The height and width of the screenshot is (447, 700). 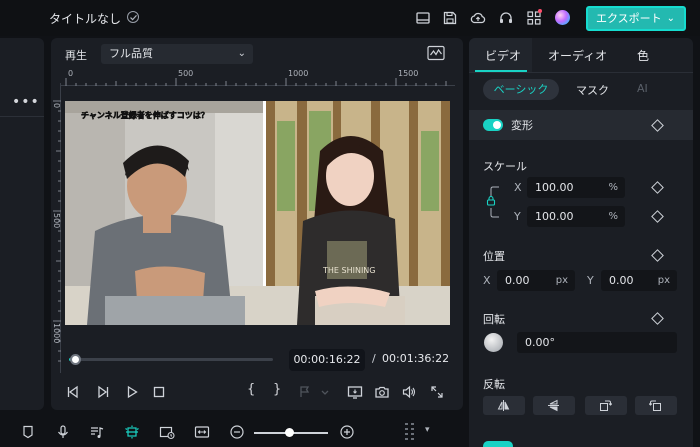 What do you see at coordinates (73, 392) in the screenshot?
I see `previous-frame-icon` at bounding box center [73, 392].